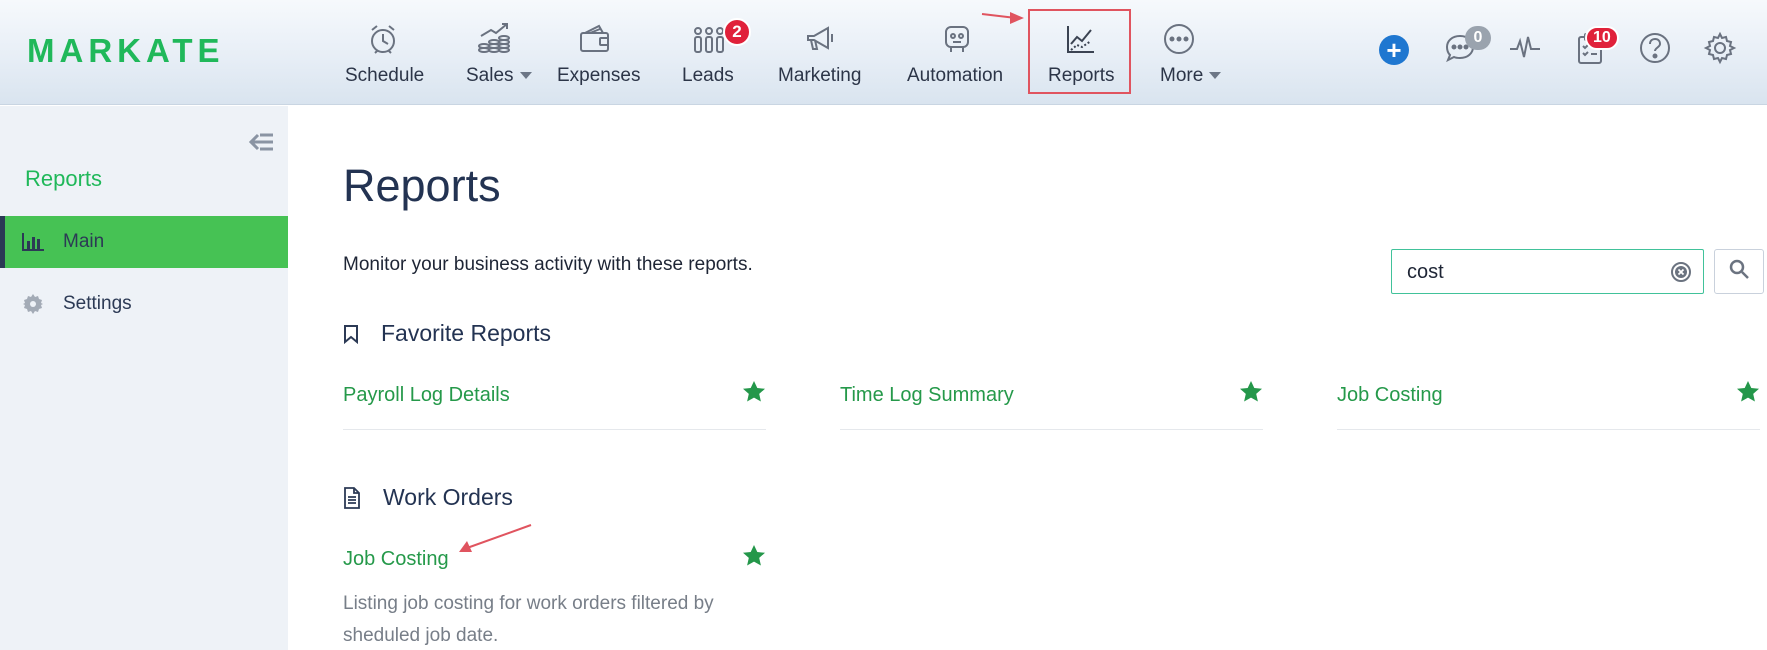  I want to click on nav-item-schedule: Schedule, so click(384, 52).